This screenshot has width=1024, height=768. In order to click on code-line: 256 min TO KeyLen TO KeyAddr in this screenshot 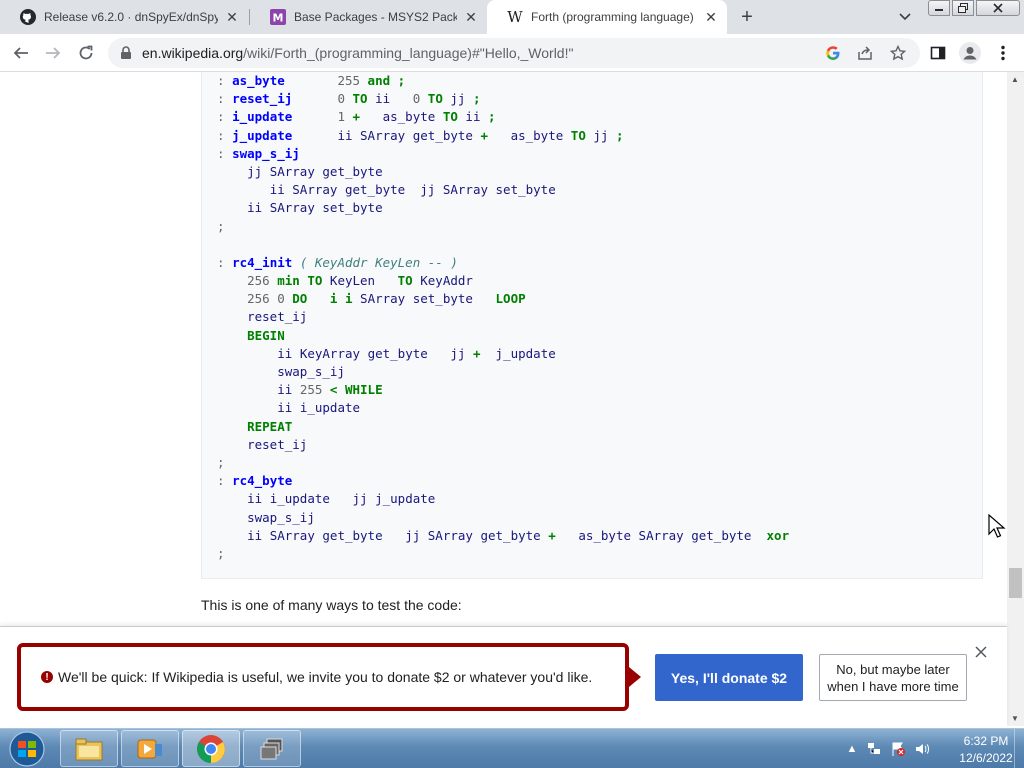, I will do `click(503, 281)`.